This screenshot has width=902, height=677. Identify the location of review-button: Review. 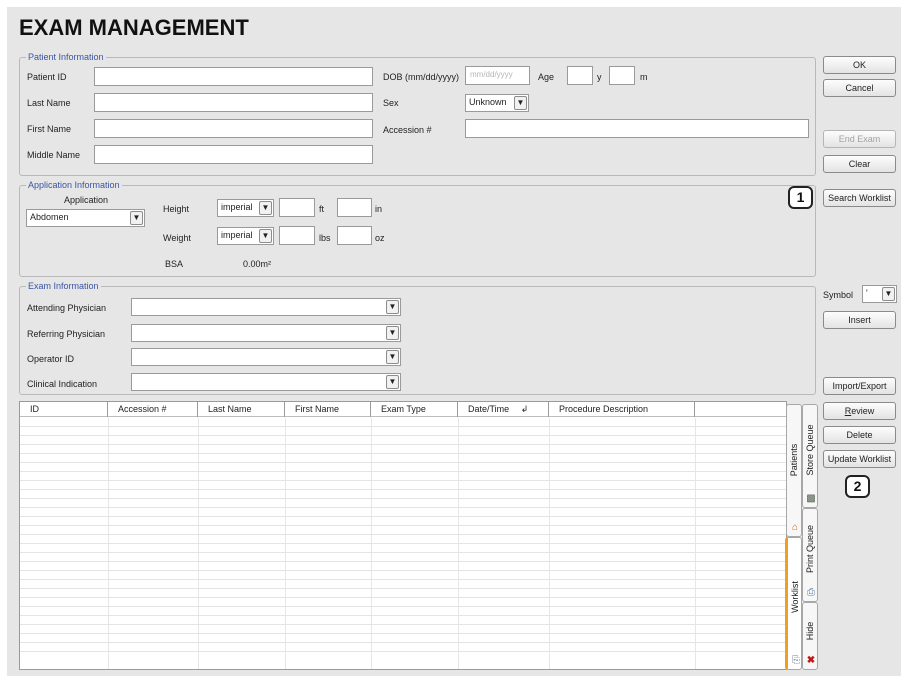
(859, 411).